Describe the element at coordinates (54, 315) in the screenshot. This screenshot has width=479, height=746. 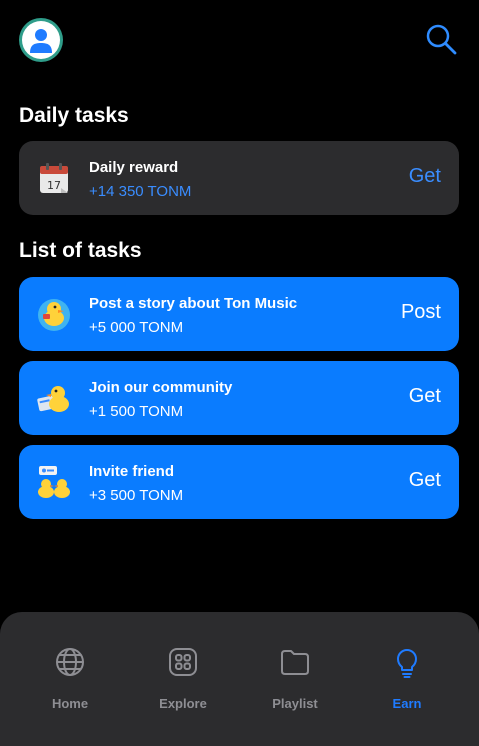
I see `duck-story-icon` at that location.